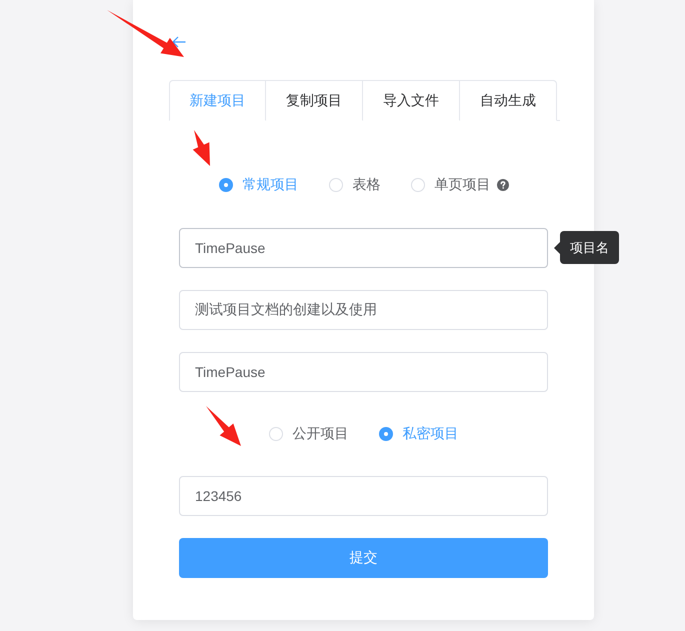 The image size is (685, 631). What do you see at coordinates (314, 100) in the screenshot?
I see `tab: 复制项目` at bounding box center [314, 100].